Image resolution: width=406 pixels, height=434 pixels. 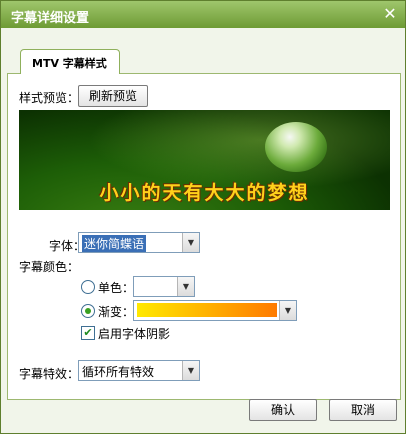 What do you see at coordinates (114, 243) in the screenshot?
I see `font-value: 迷你简蝶语` at bounding box center [114, 243].